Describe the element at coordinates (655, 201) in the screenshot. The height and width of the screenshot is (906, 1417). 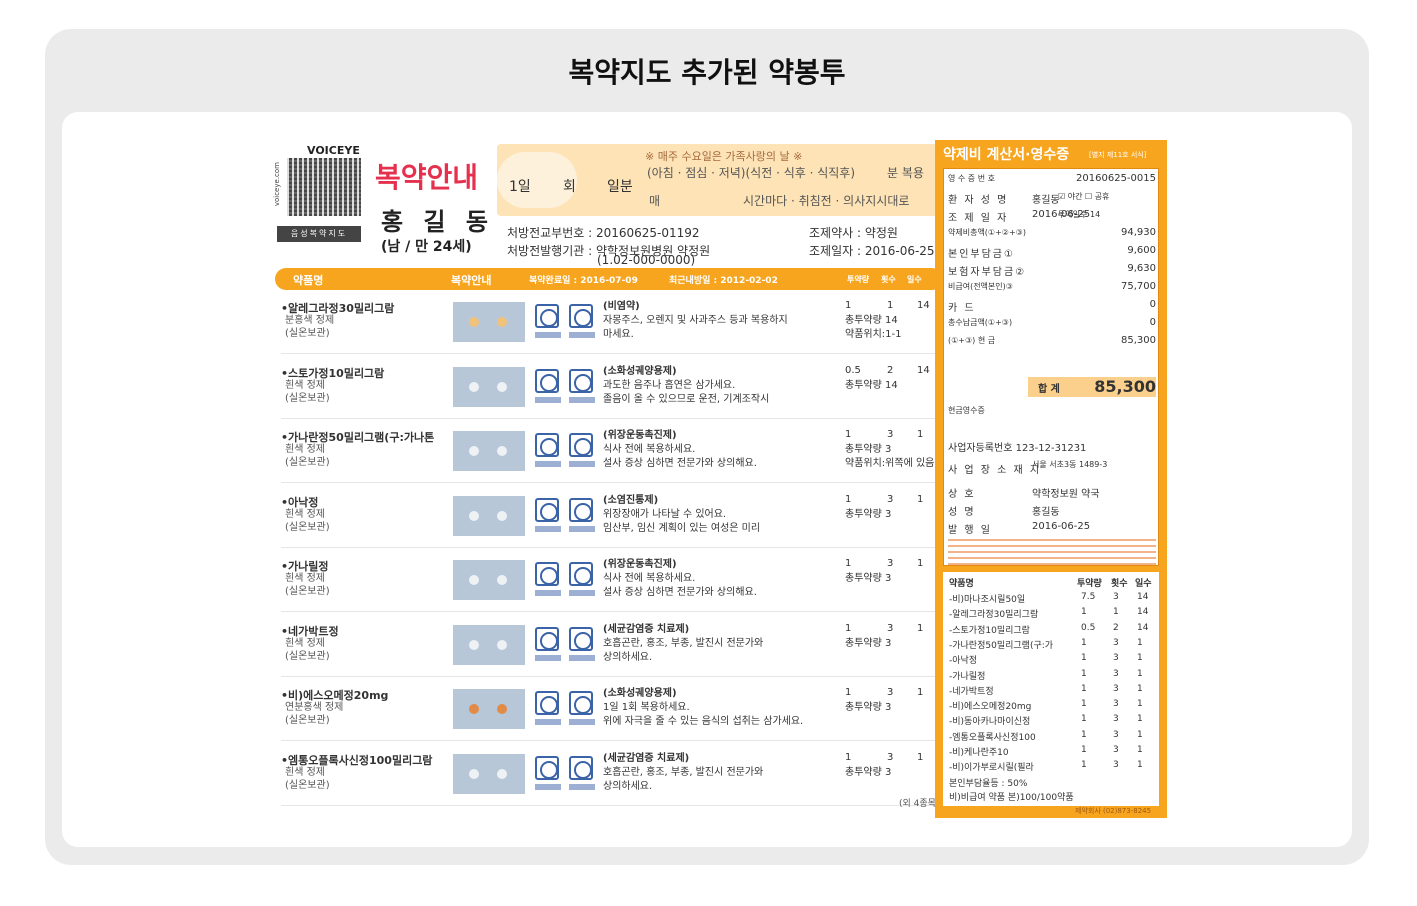
I see `every-label: 매` at that location.